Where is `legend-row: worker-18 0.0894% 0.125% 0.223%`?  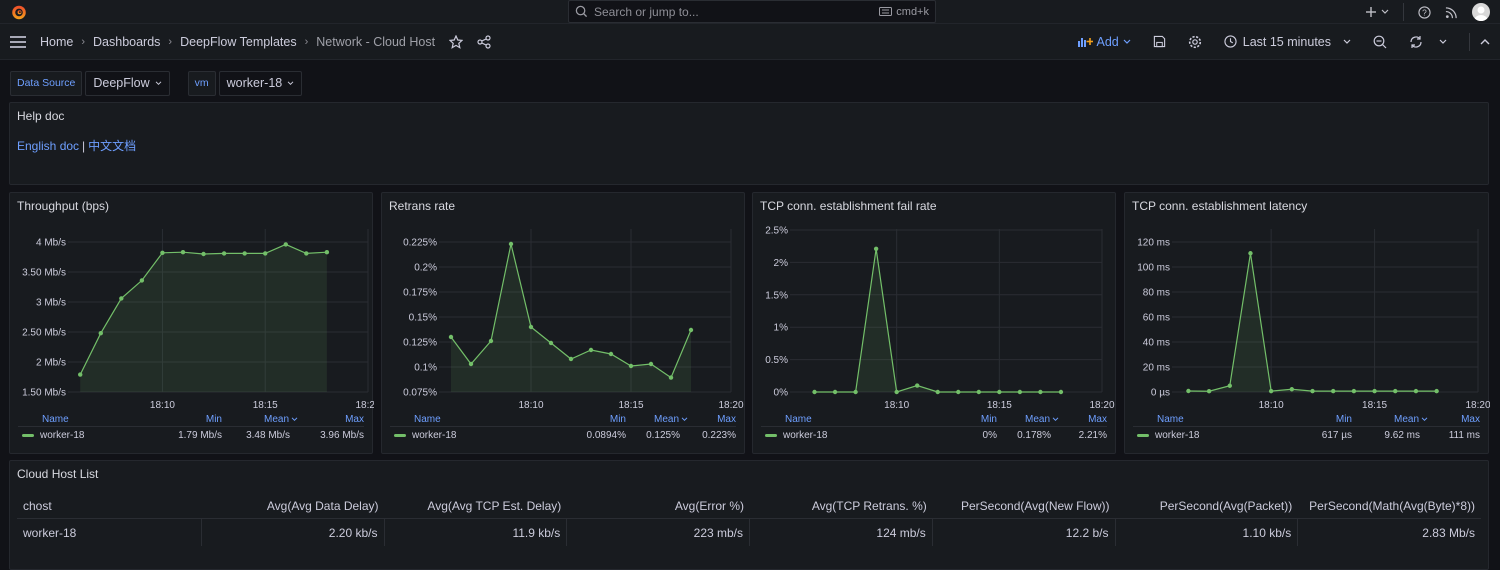 legend-row: worker-18 0.0894% 0.125% 0.223% is located at coordinates (563, 435).